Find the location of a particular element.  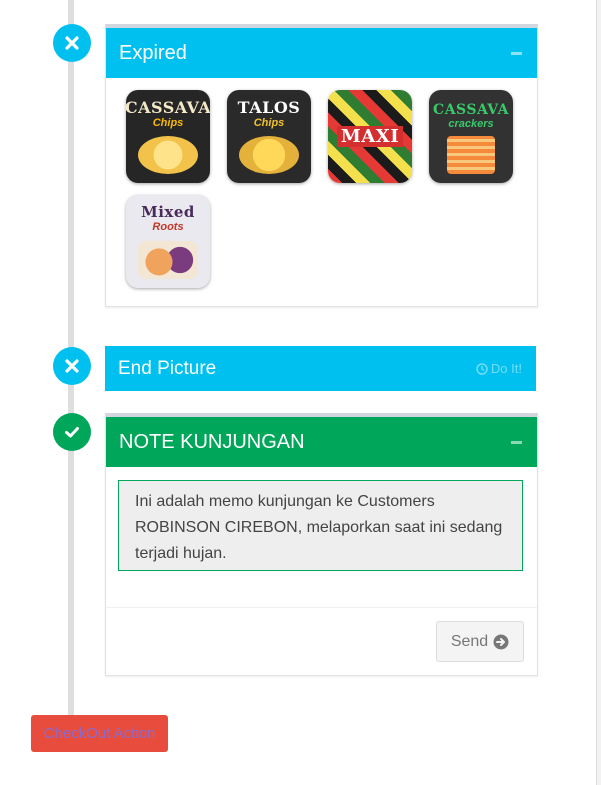

note-title: NOTE KUNJUNGAN is located at coordinates (212, 441).